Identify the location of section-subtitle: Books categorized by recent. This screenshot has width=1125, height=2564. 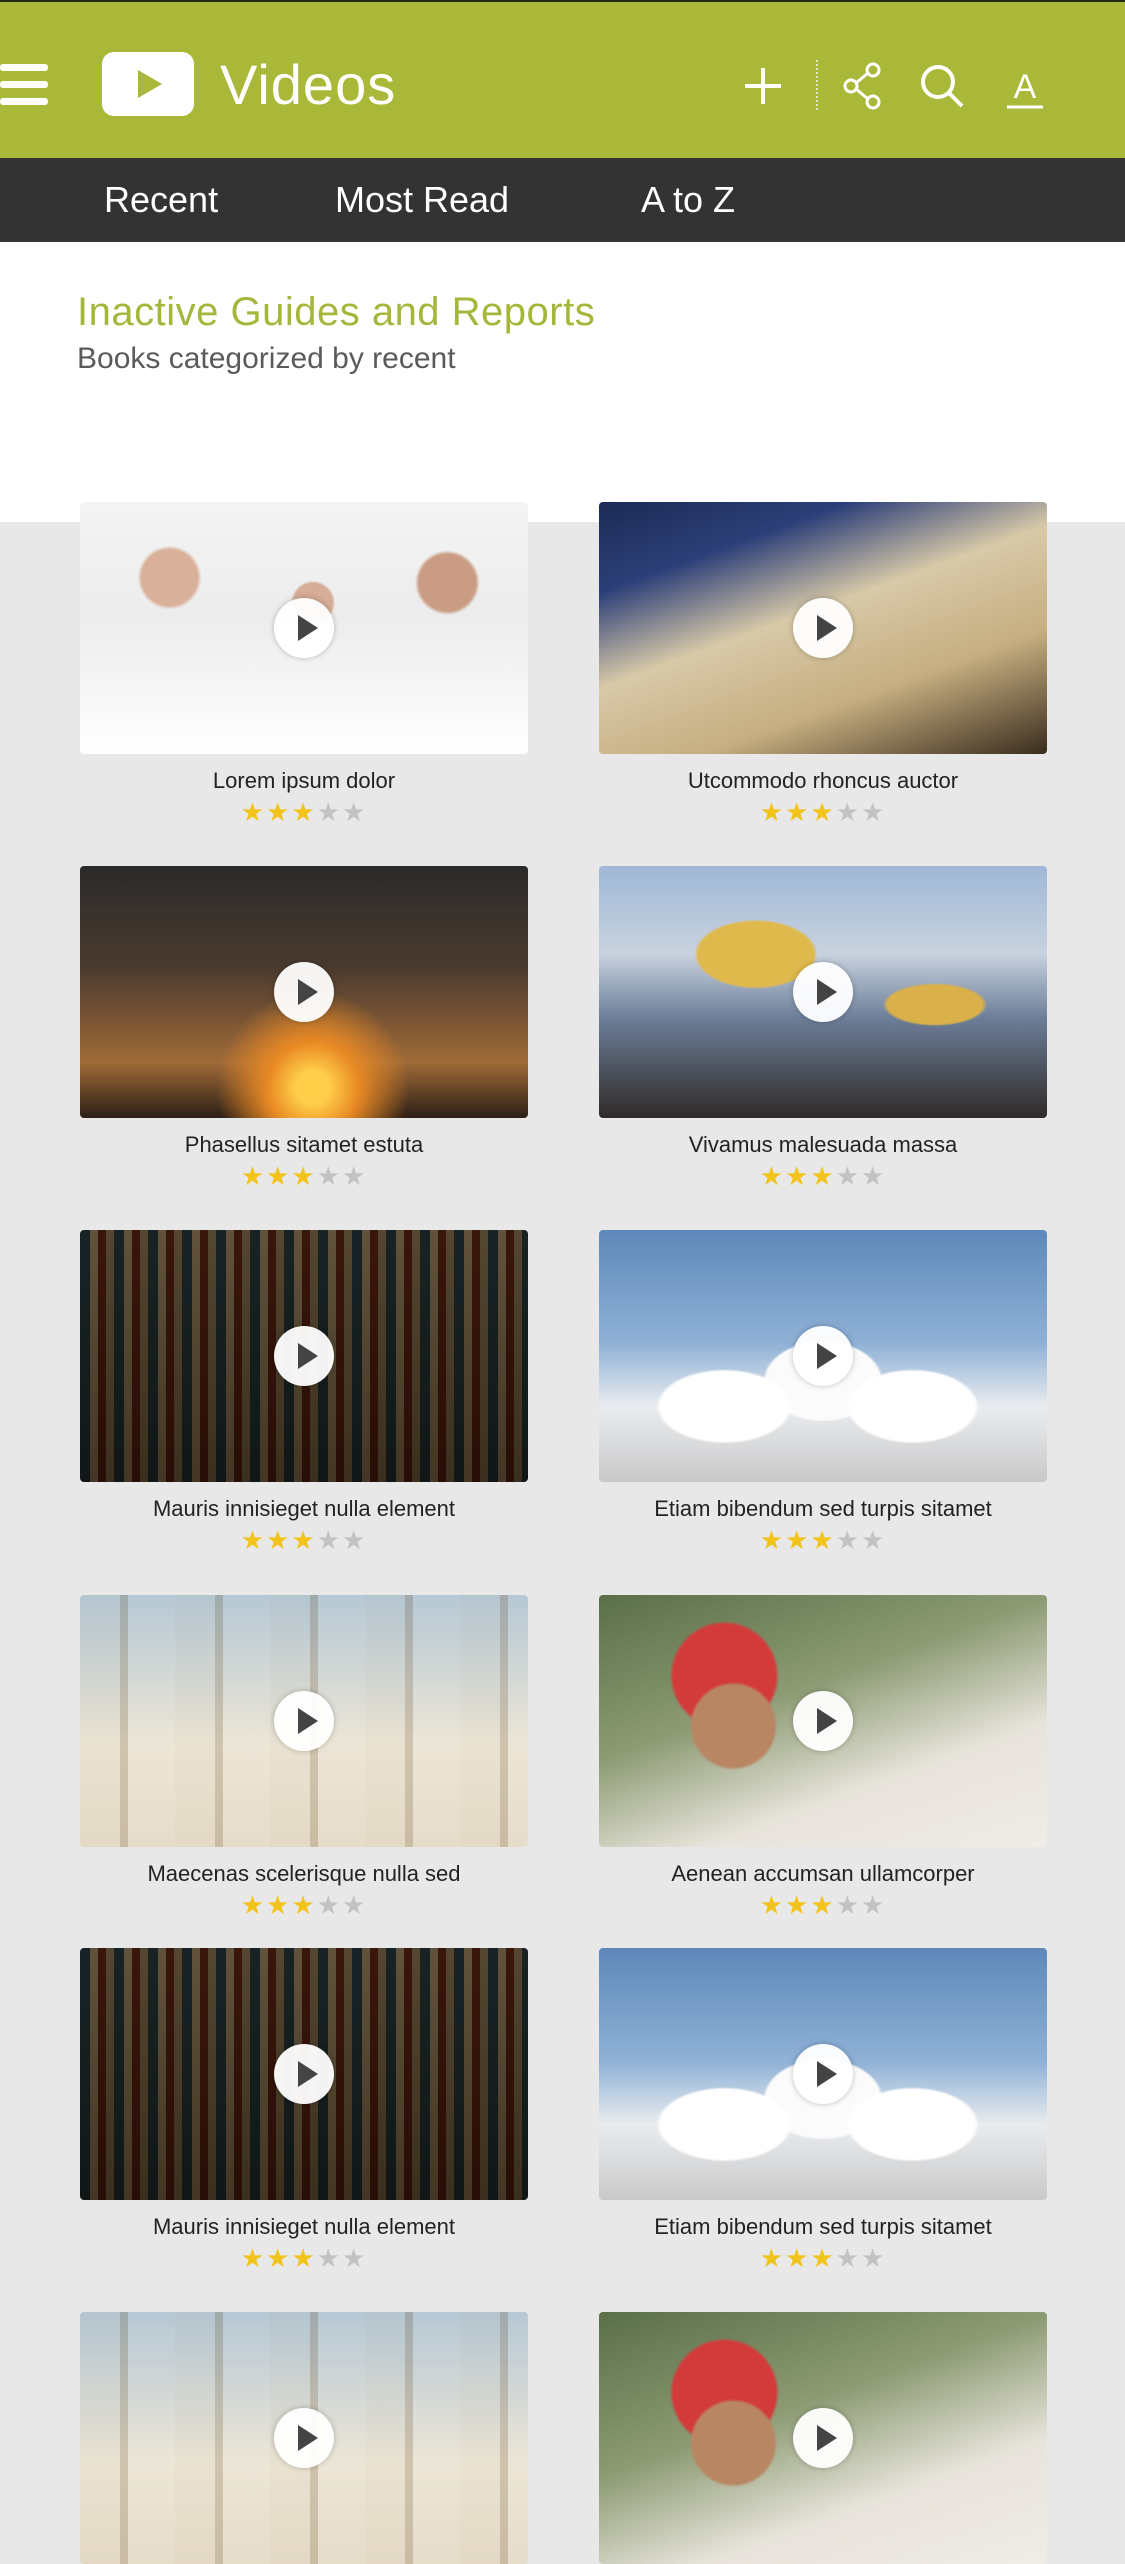
(266, 358).